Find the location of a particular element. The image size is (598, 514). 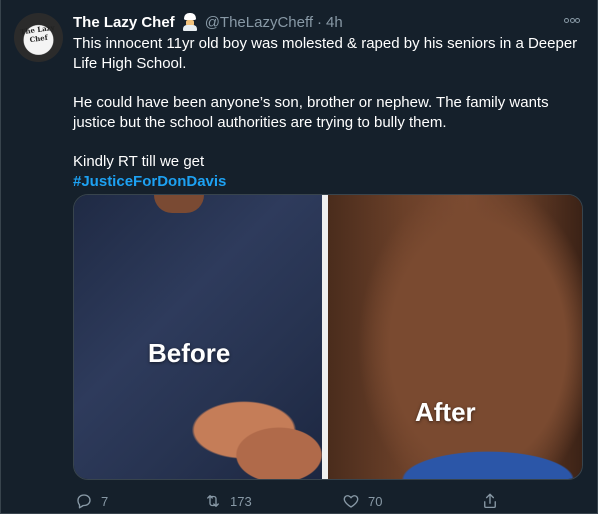

share-button is located at coordinates (494, 501).